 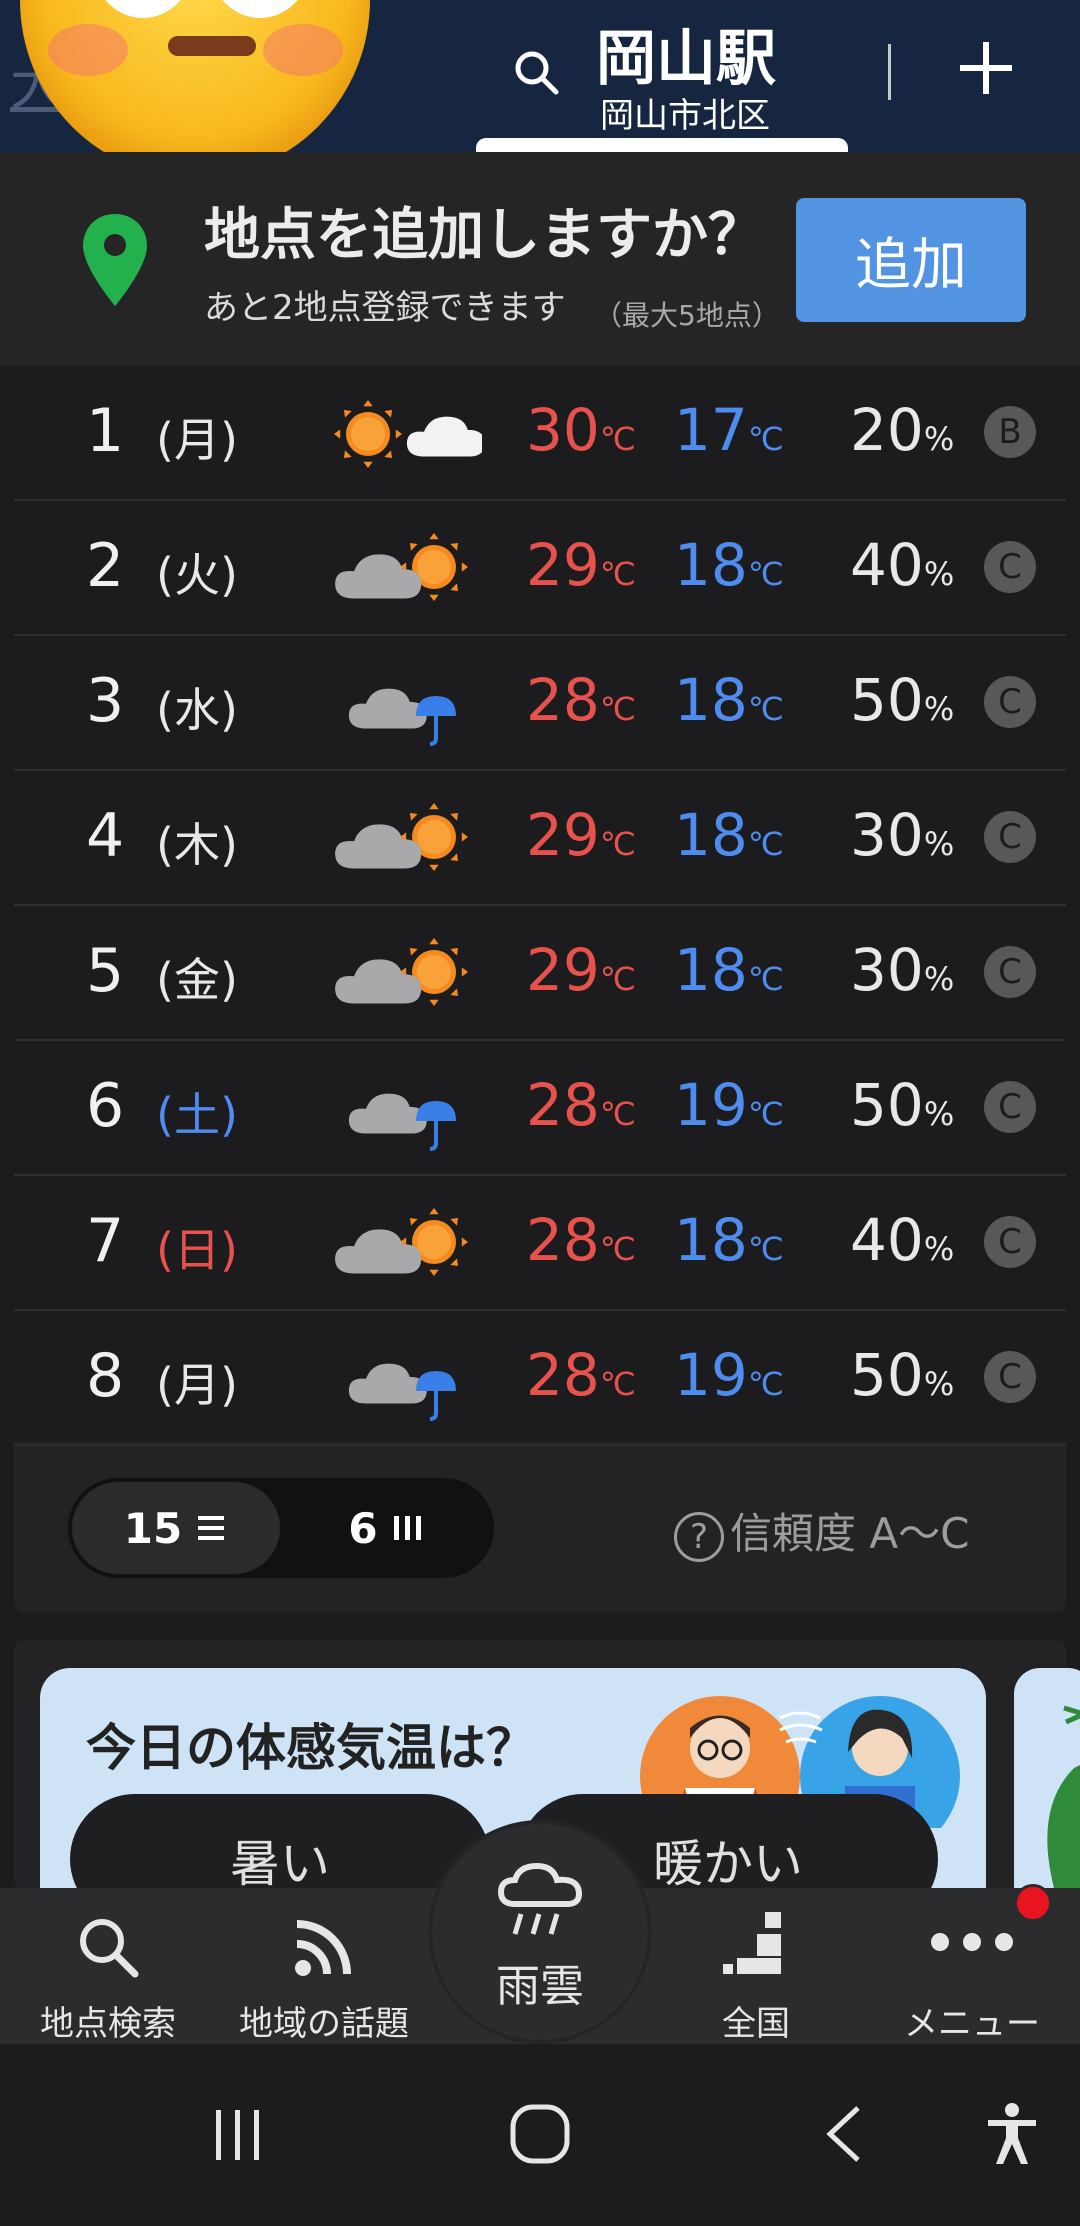 What do you see at coordinates (311, 1748) in the screenshot?
I see `poll-title: 今日の体感気温は？` at bounding box center [311, 1748].